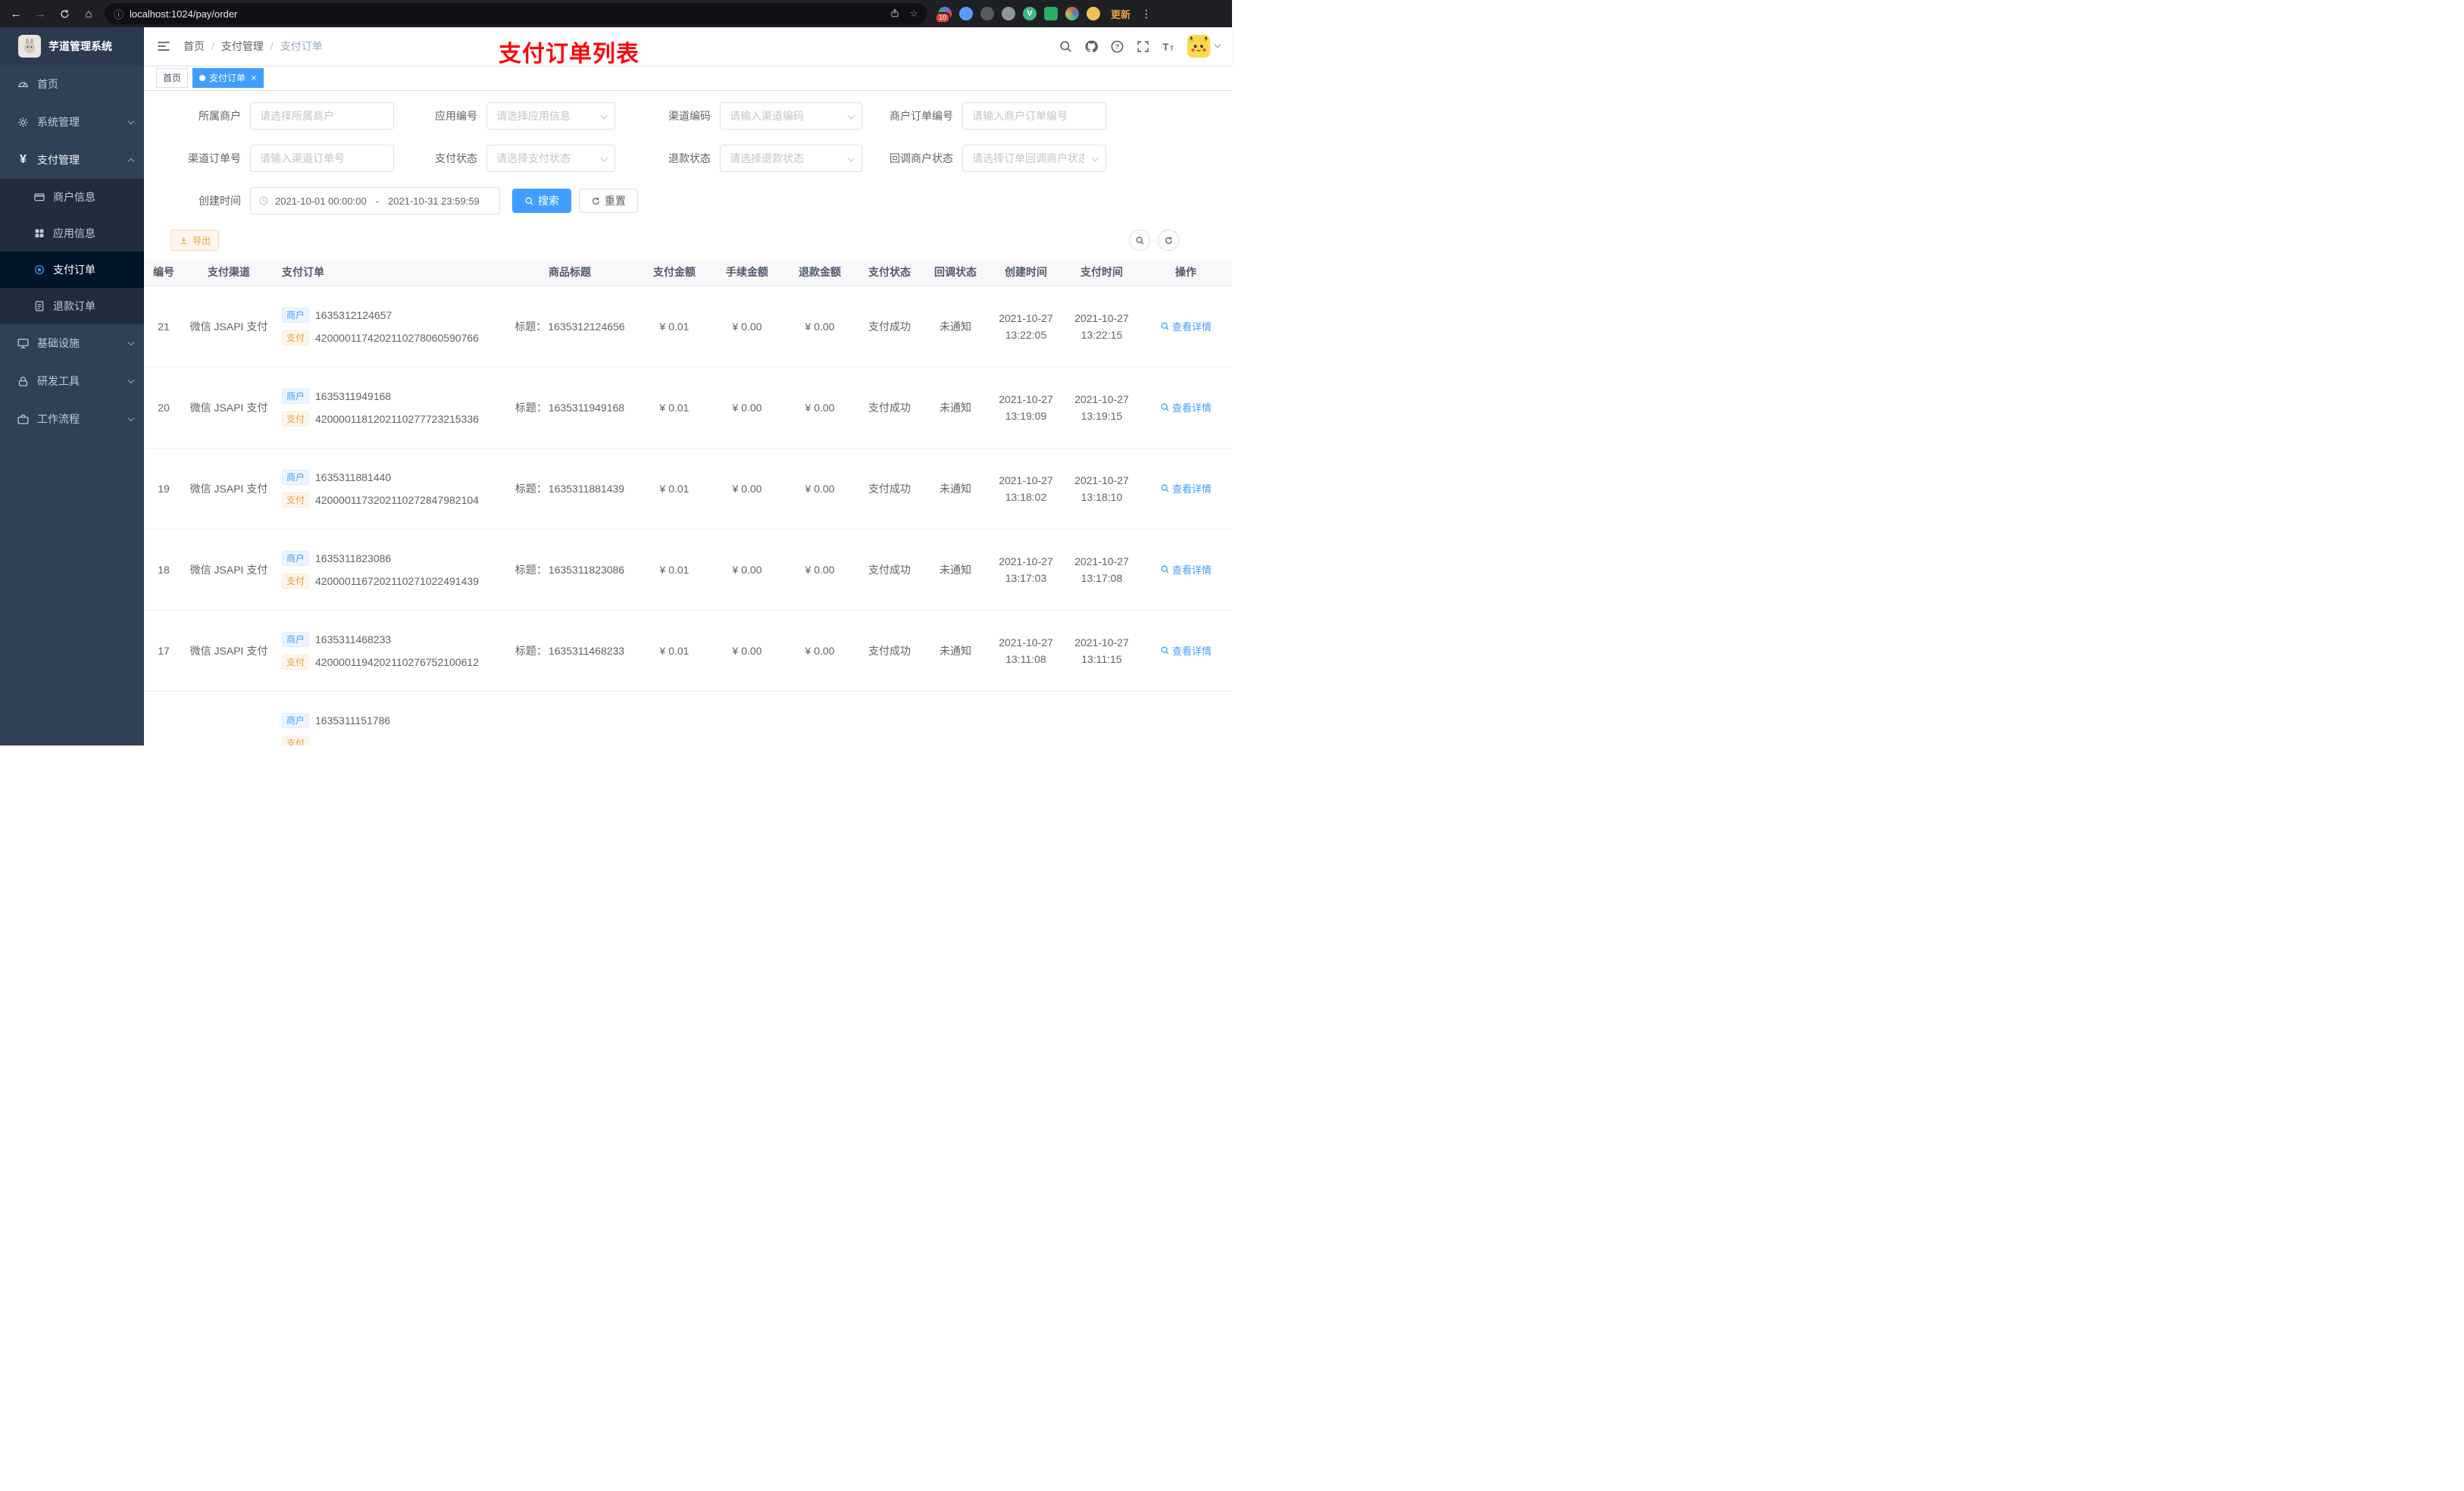 The height and width of the screenshot is (1491, 2464). I want to click on cell-pay-time: 2021-10-27 13:19:15, so click(1102, 408).